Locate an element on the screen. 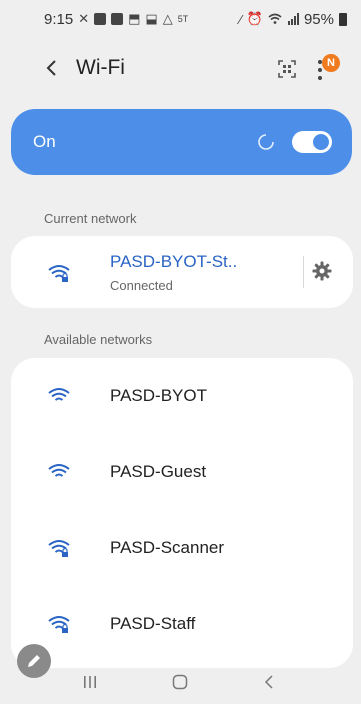 This screenshot has height=704, width=361. home-button is located at coordinates (180, 682).